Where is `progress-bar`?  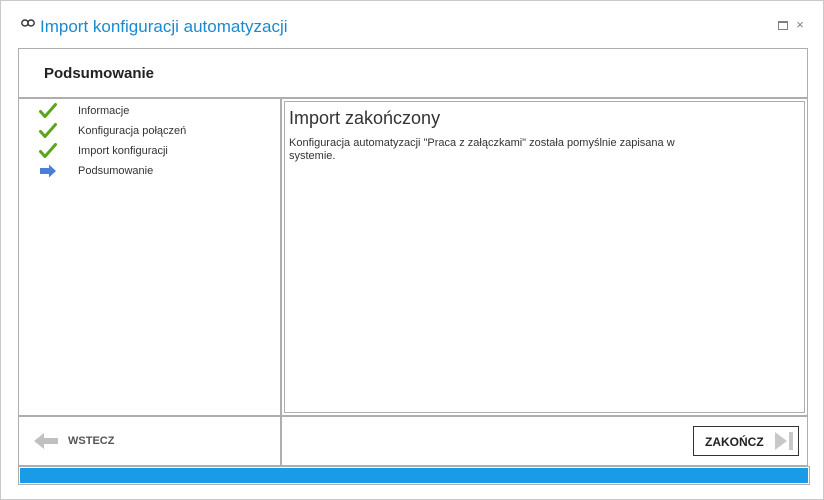 progress-bar is located at coordinates (414, 475).